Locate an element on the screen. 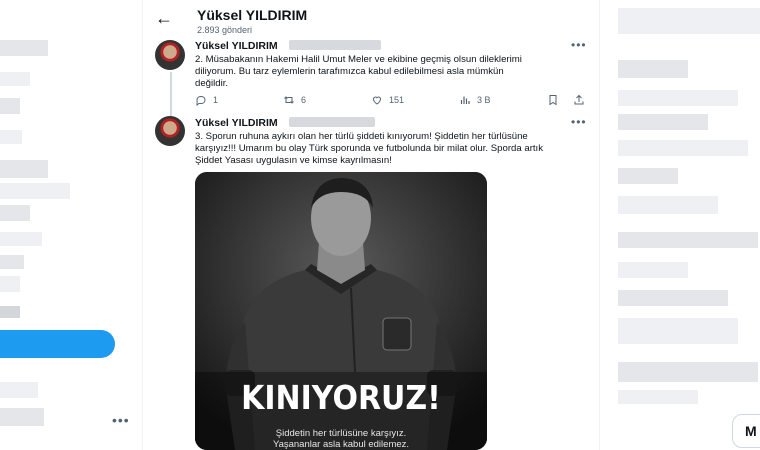 Image resolution: width=760 pixels, height=450 pixels. reply-button: 1 is located at coordinates (206, 100).